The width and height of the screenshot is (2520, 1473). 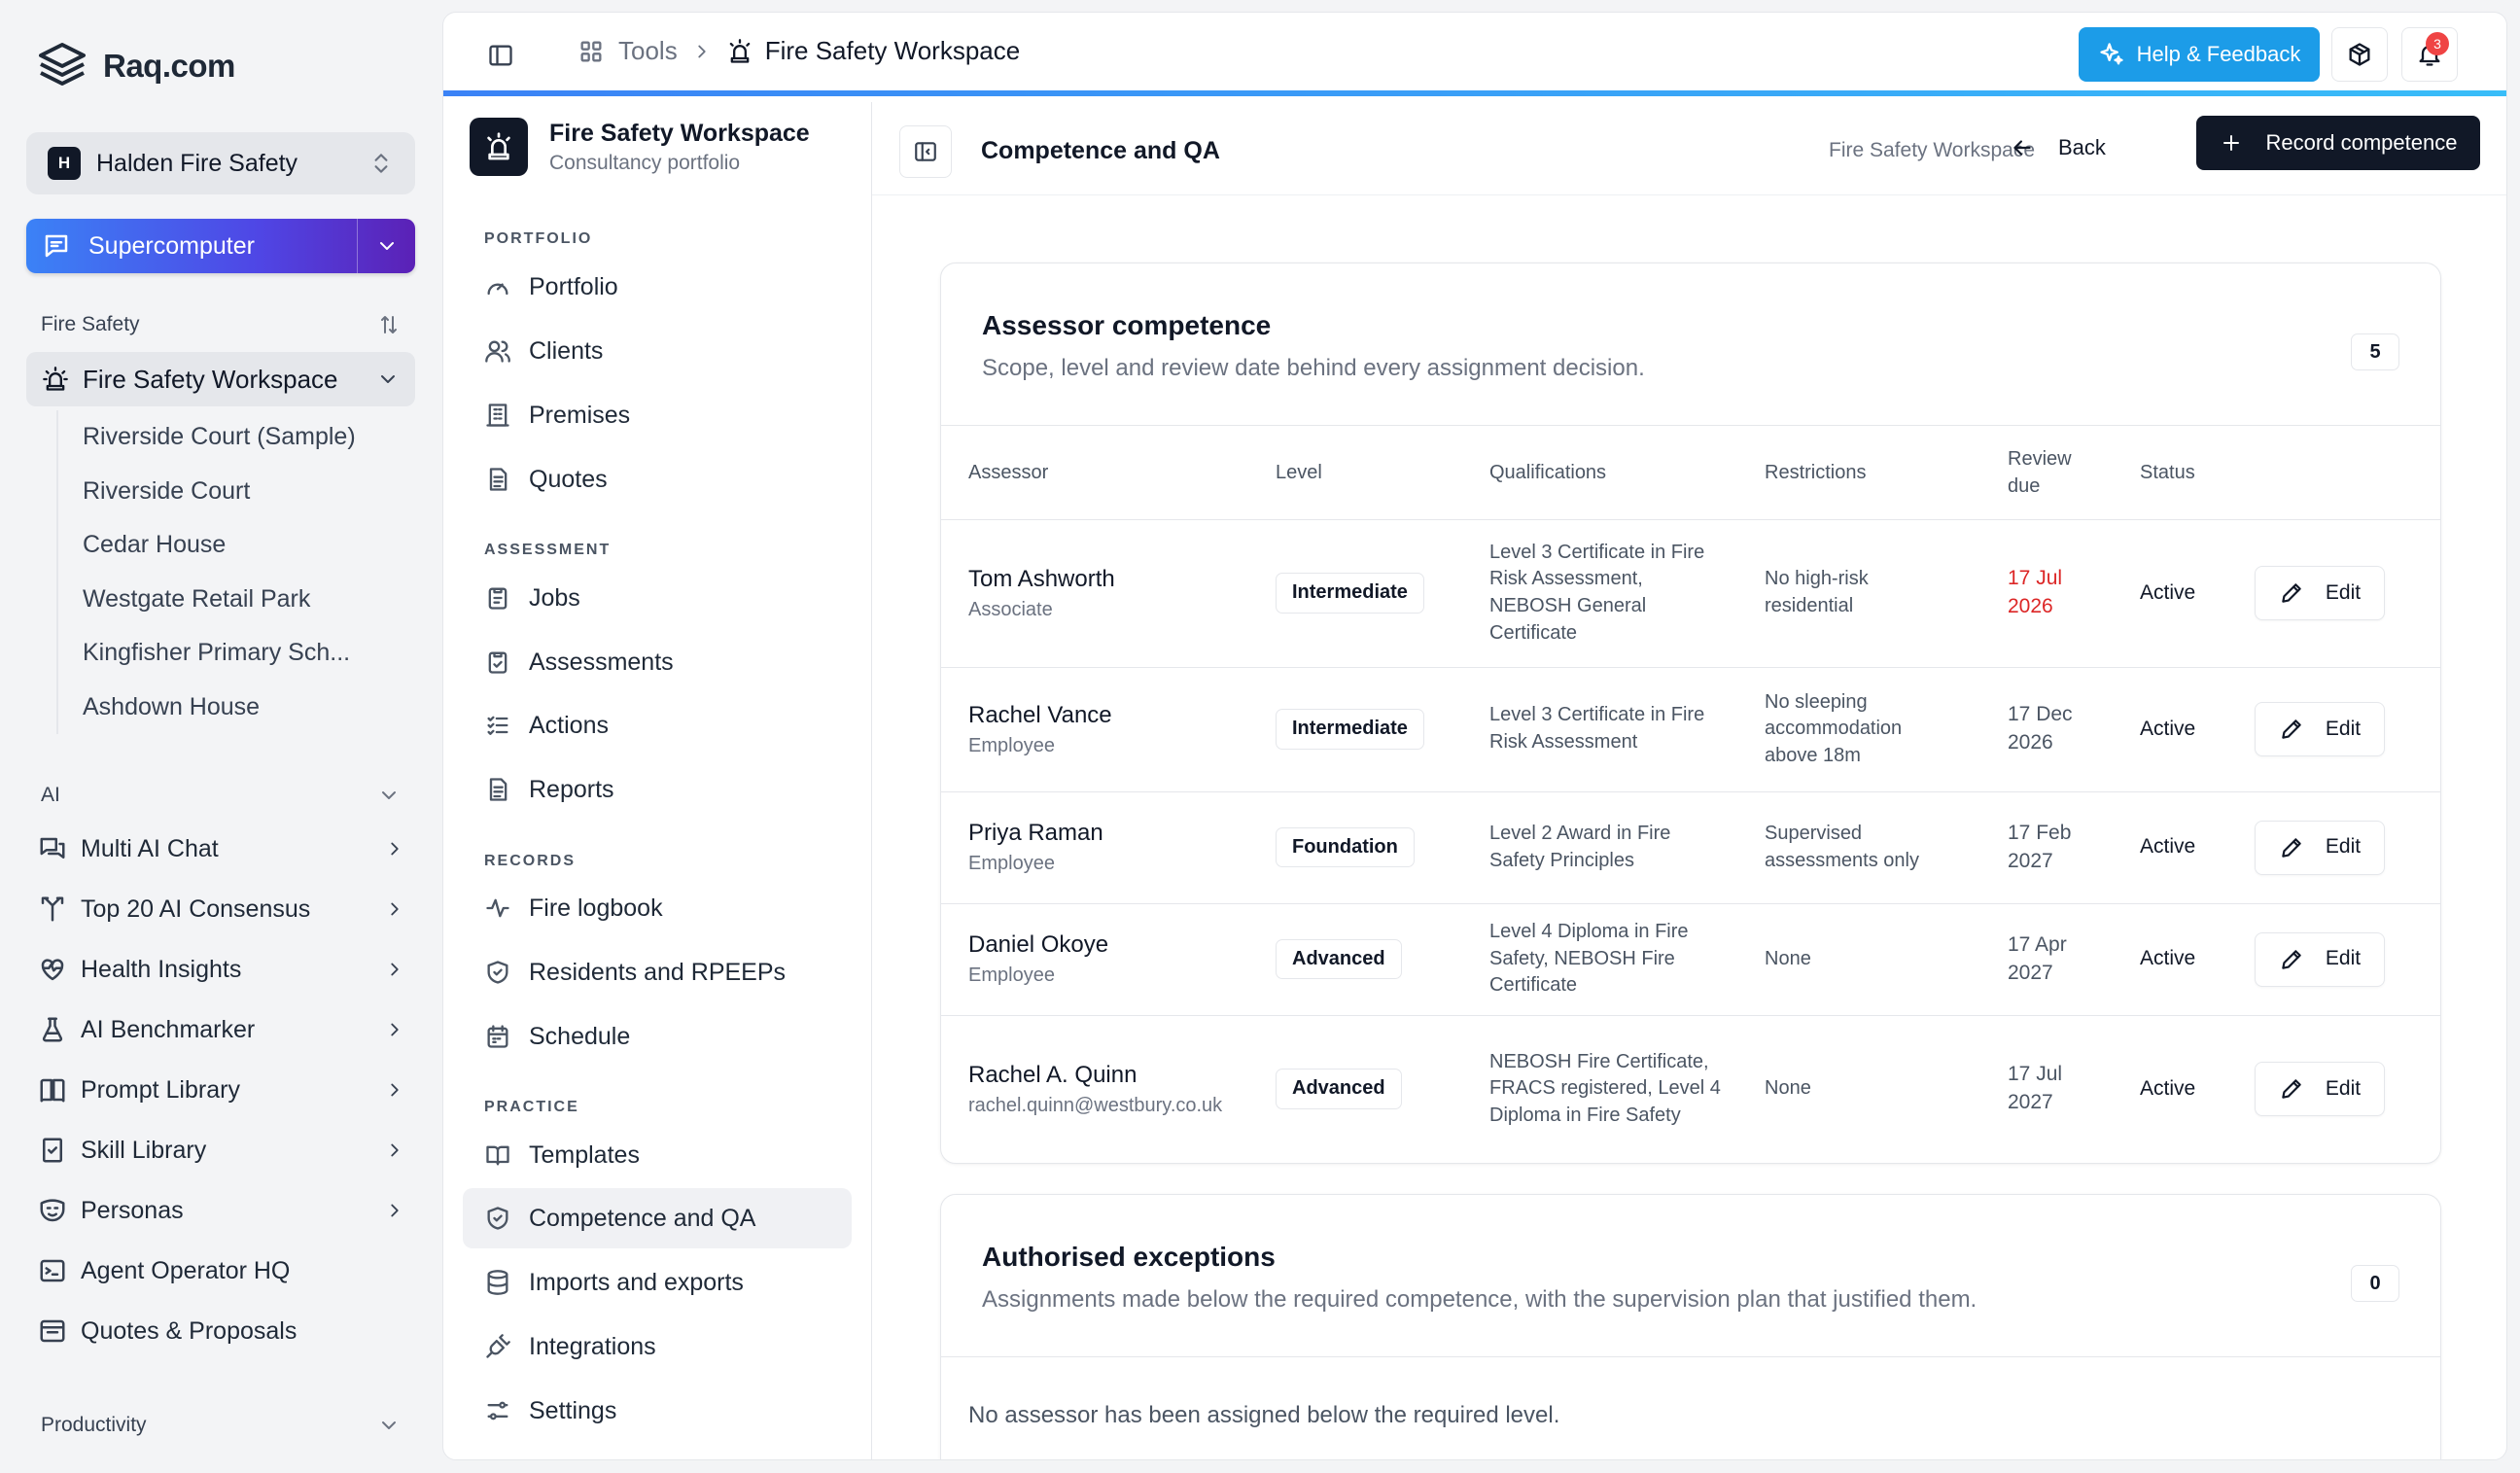 What do you see at coordinates (1011, 864) in the screenshot?
I see `assessor-role: Employee` at bounding box center [1011, 864].